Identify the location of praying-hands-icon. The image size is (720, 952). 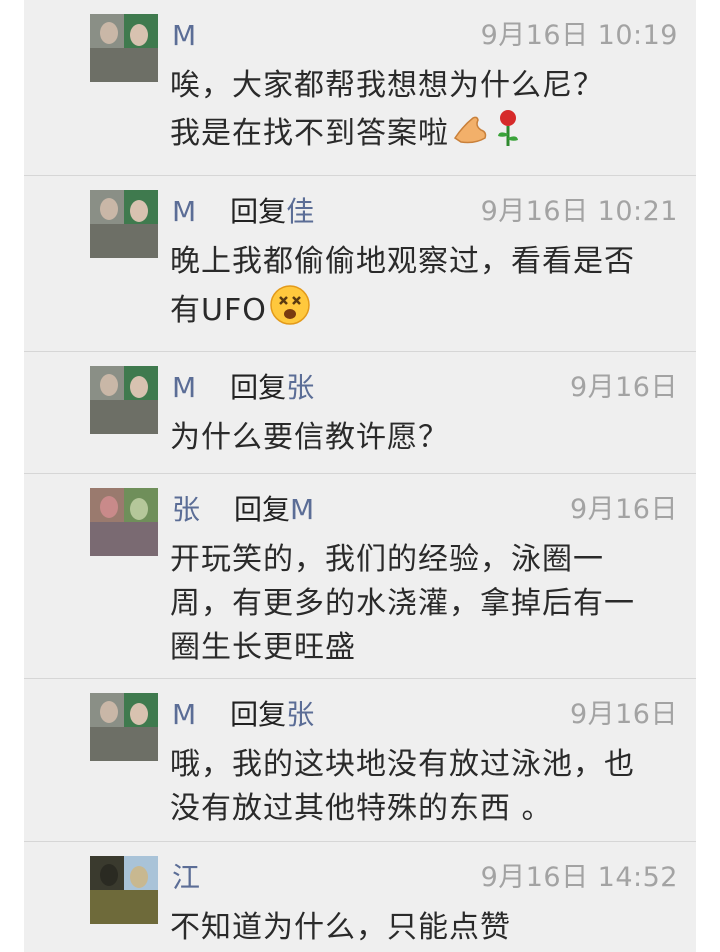
(471, 134).